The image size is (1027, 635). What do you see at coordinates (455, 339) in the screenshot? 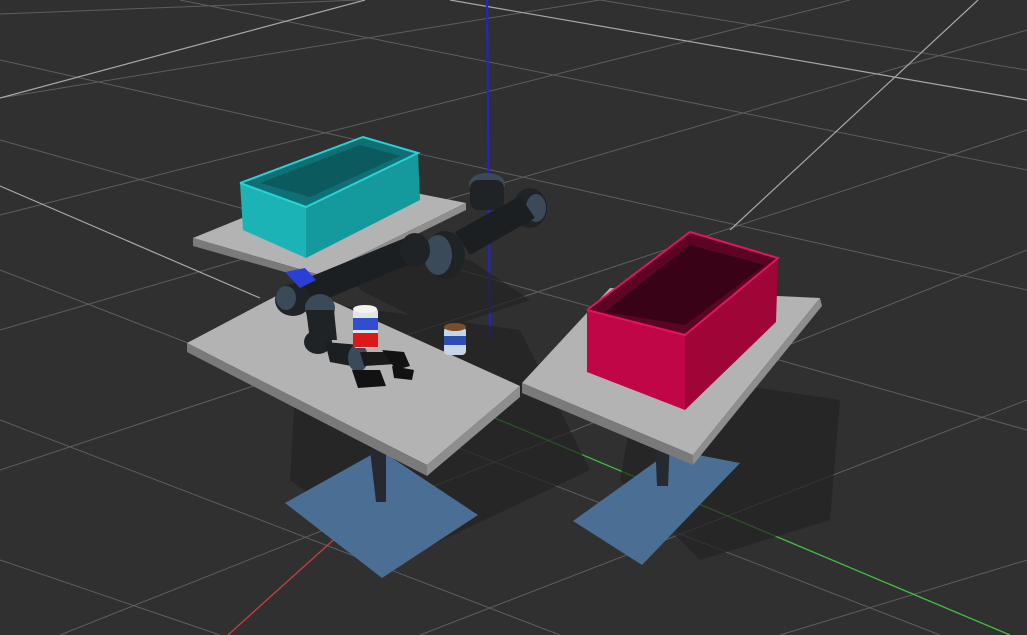
I see `object-jar` at bounding box center [455, 339].